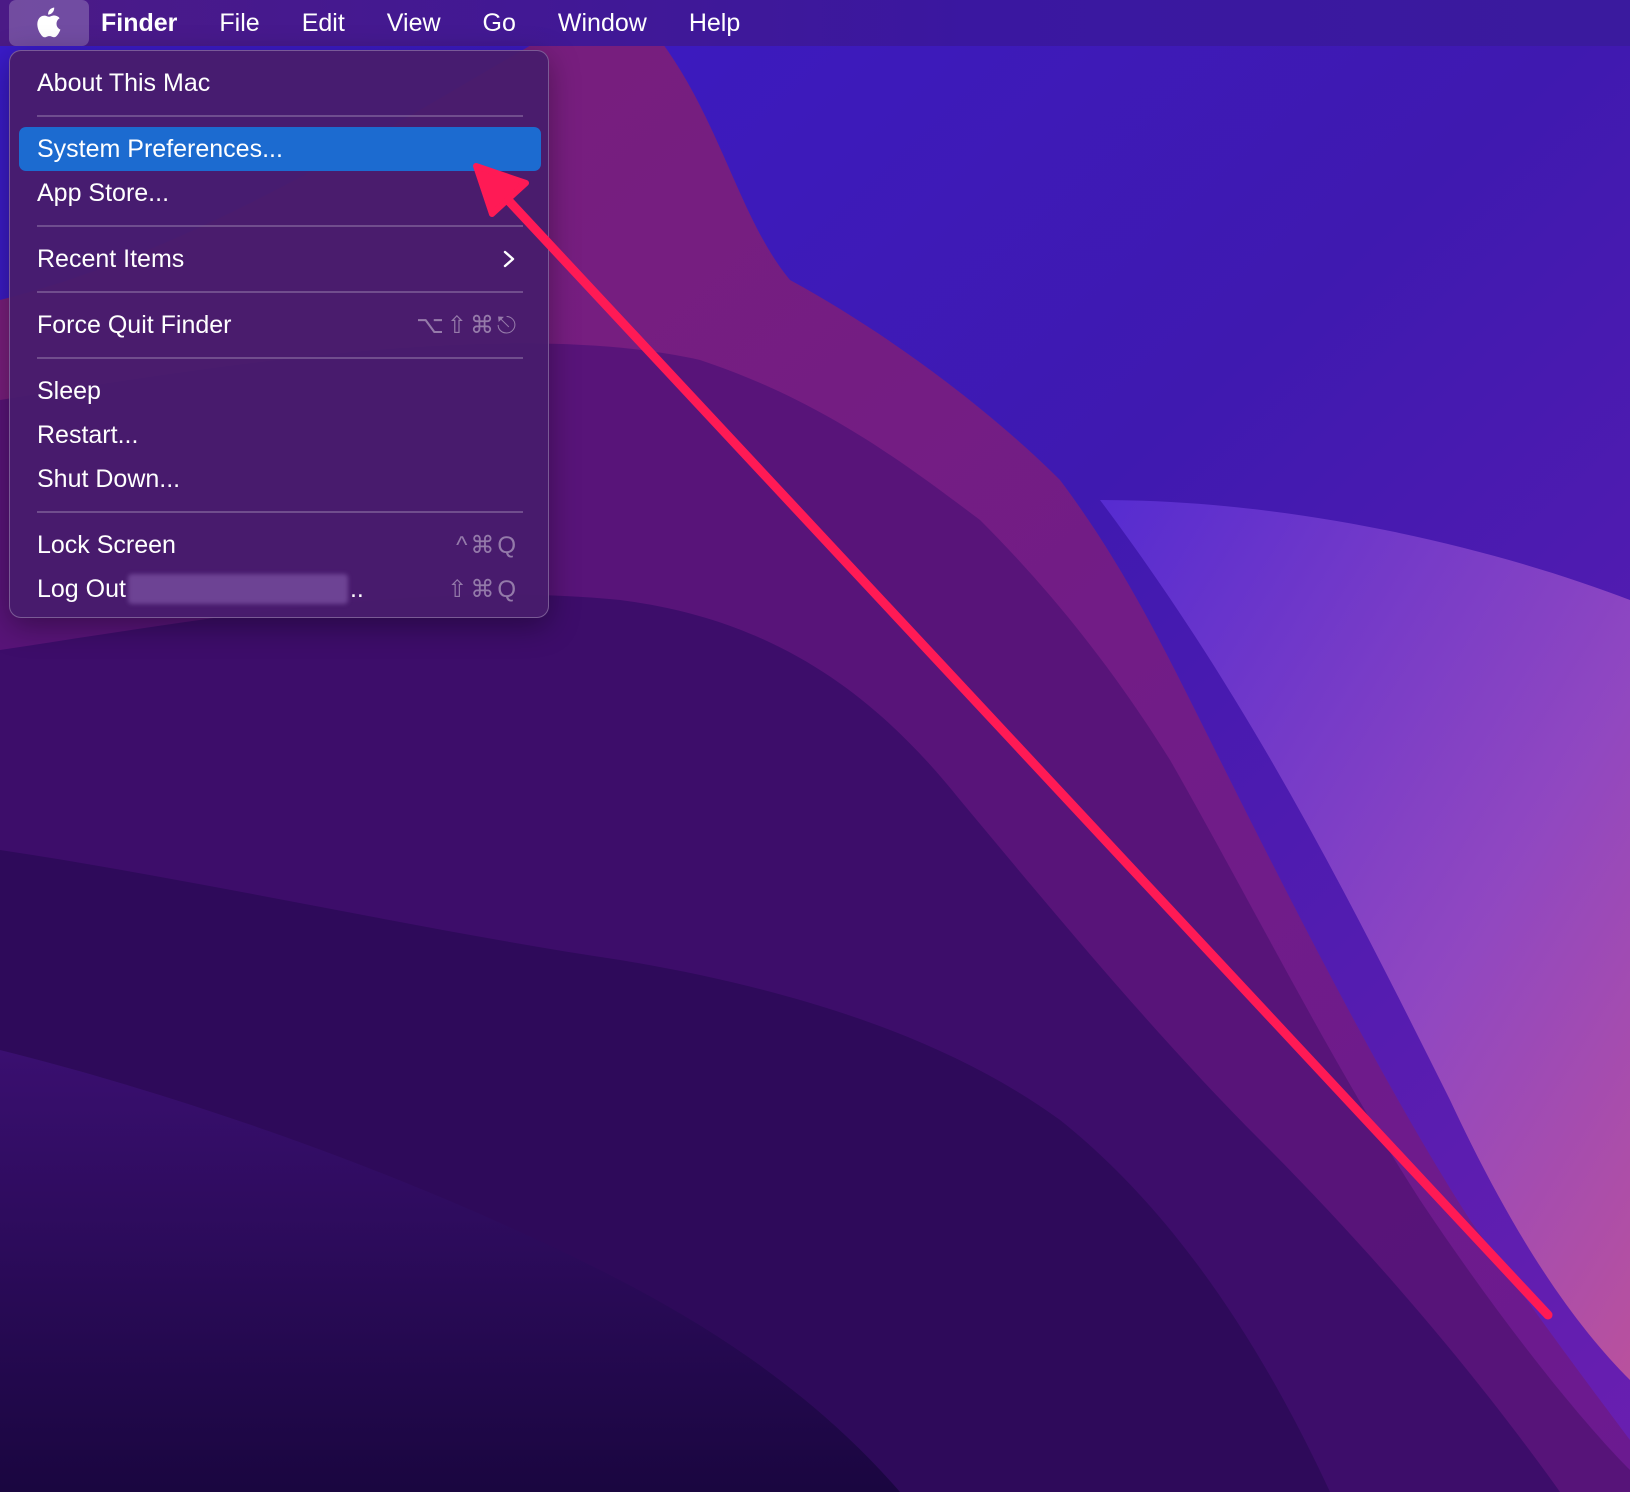 The width and height of the screenshot is (1630, 1492). What do you see at coordinates (280, 259) in the screenshot?
I see `menu-item-recent-items: Recent Items` at bounding box center [280, 259].